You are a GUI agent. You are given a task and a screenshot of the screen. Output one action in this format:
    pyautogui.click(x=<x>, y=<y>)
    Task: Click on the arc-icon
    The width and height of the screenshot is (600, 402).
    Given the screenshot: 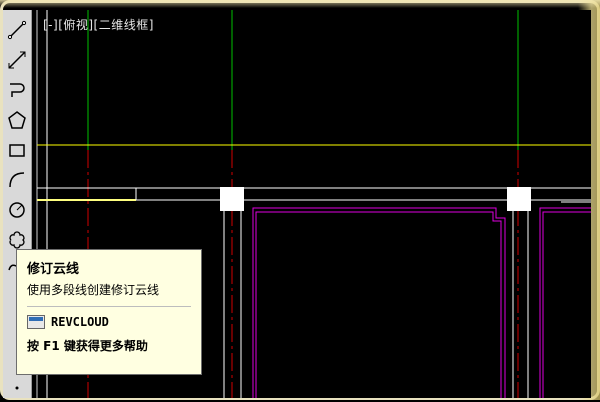 What is the action you would take?
    pyautogui.click(x=17, y=180)
    